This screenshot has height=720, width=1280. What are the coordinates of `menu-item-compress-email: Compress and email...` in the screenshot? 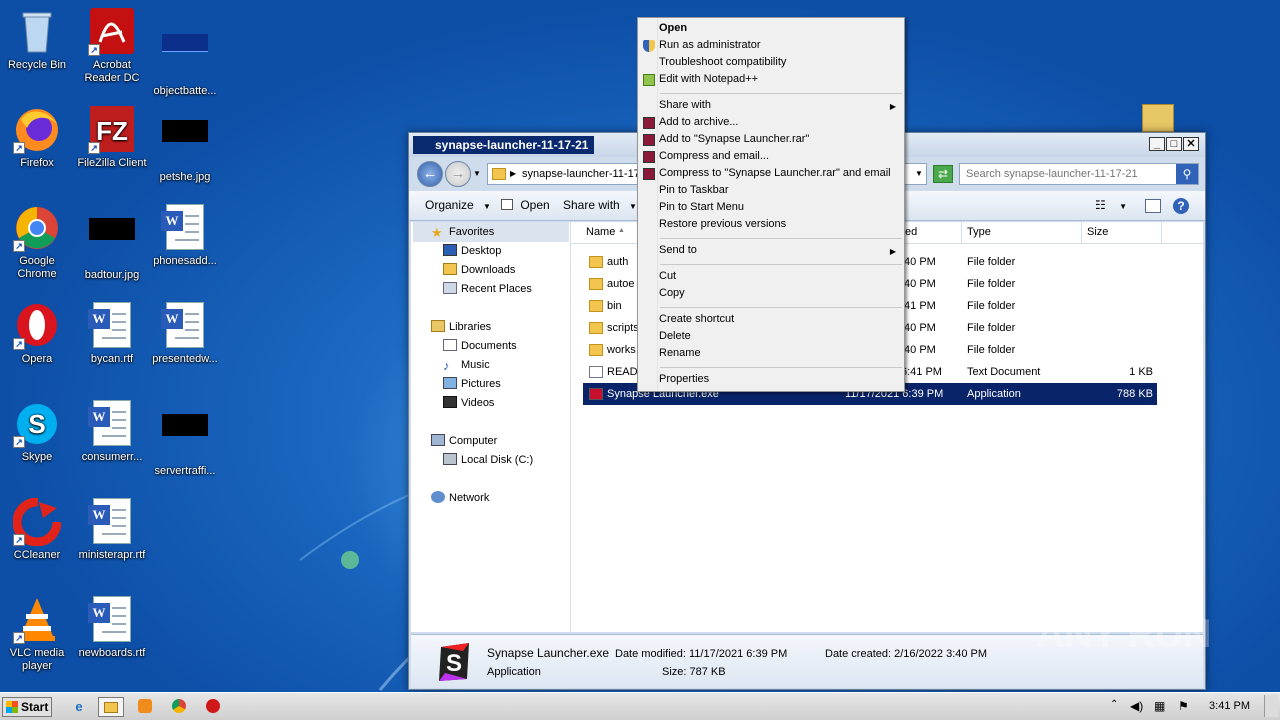 It's located at (714, 156).